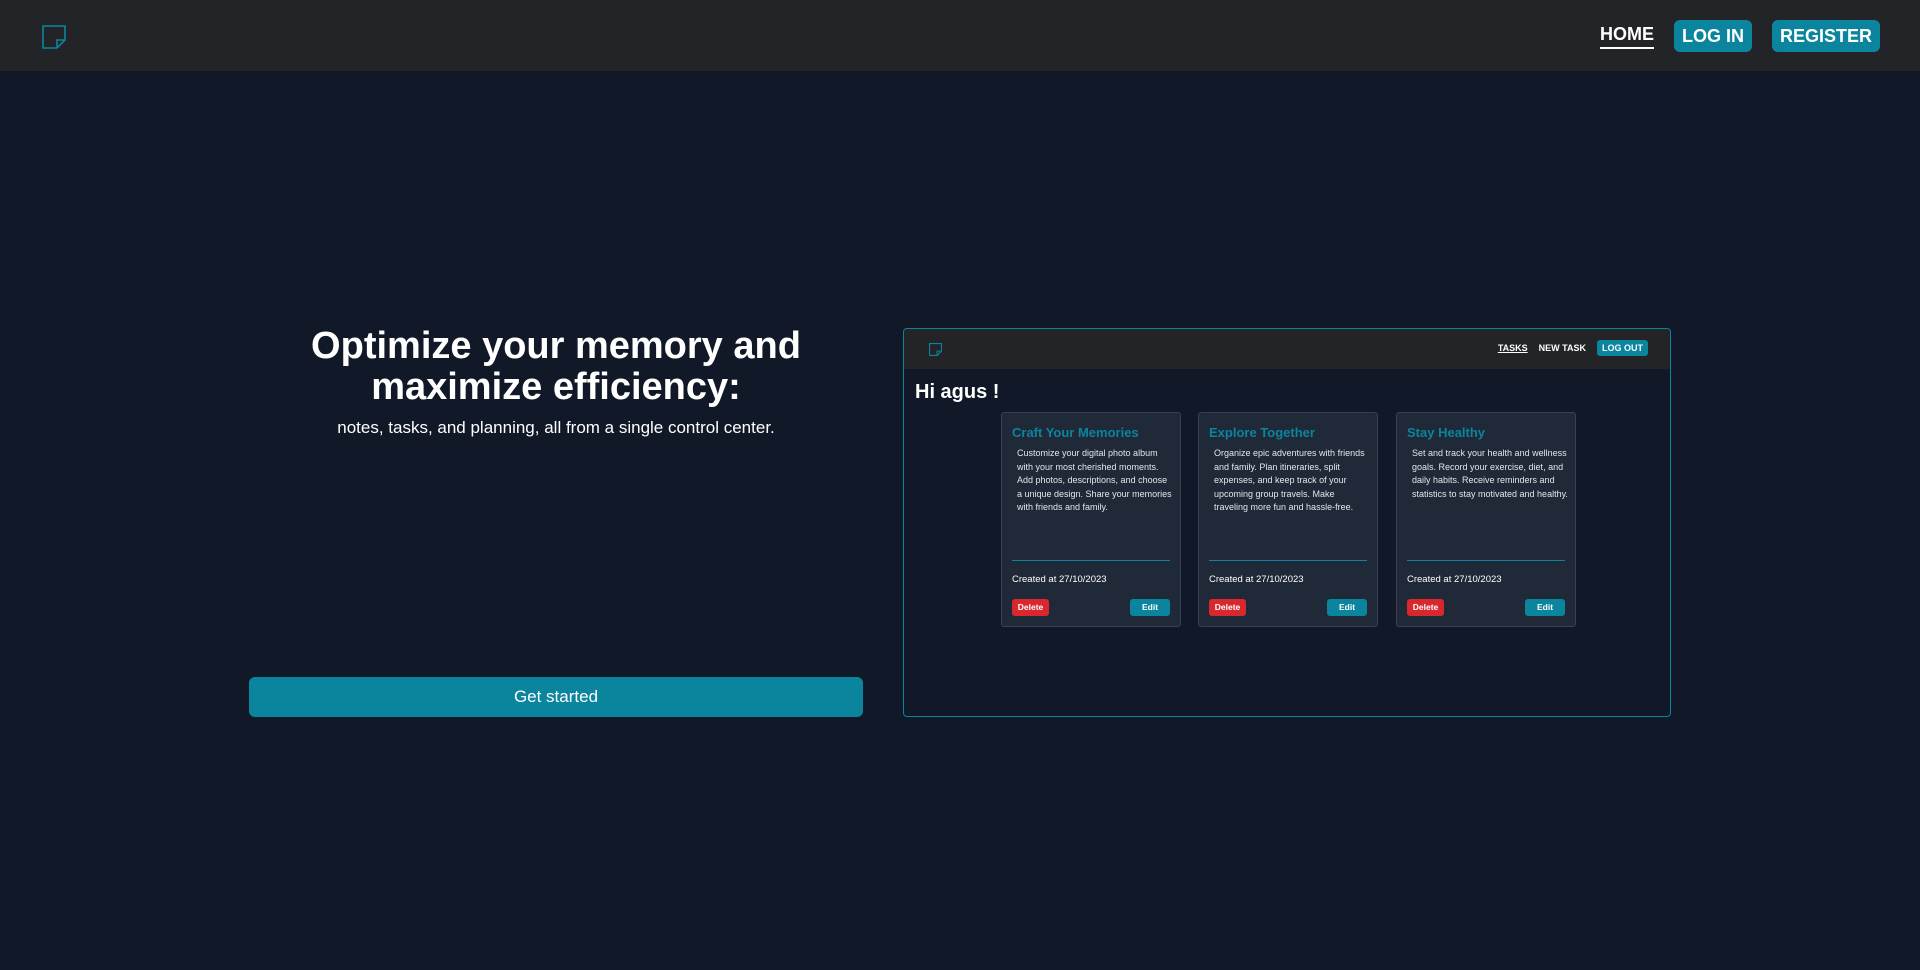 Image resolution: width=1920 pixels, height=970 pixels. What do you see at coordinates (1825, 36) in the screenshot?
I see `register-button: REGISTER` at bounding box center [1825, 36].